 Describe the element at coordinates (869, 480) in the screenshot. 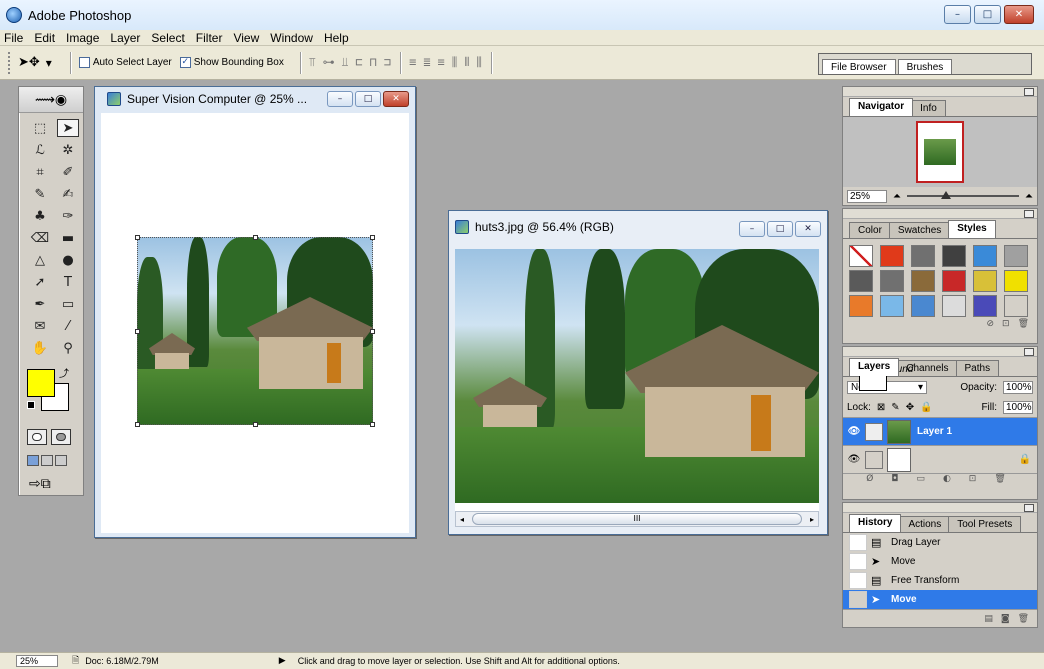

I see `layer-style-icon: Ø` at that location.